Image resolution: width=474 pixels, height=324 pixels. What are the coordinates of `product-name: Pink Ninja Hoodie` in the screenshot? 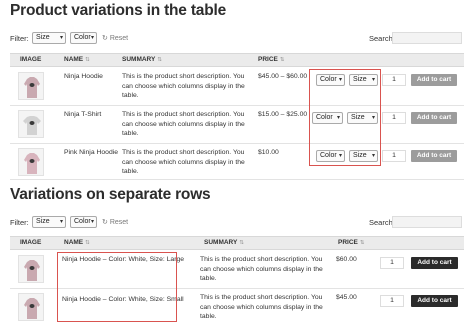 It's located at (91, 153).